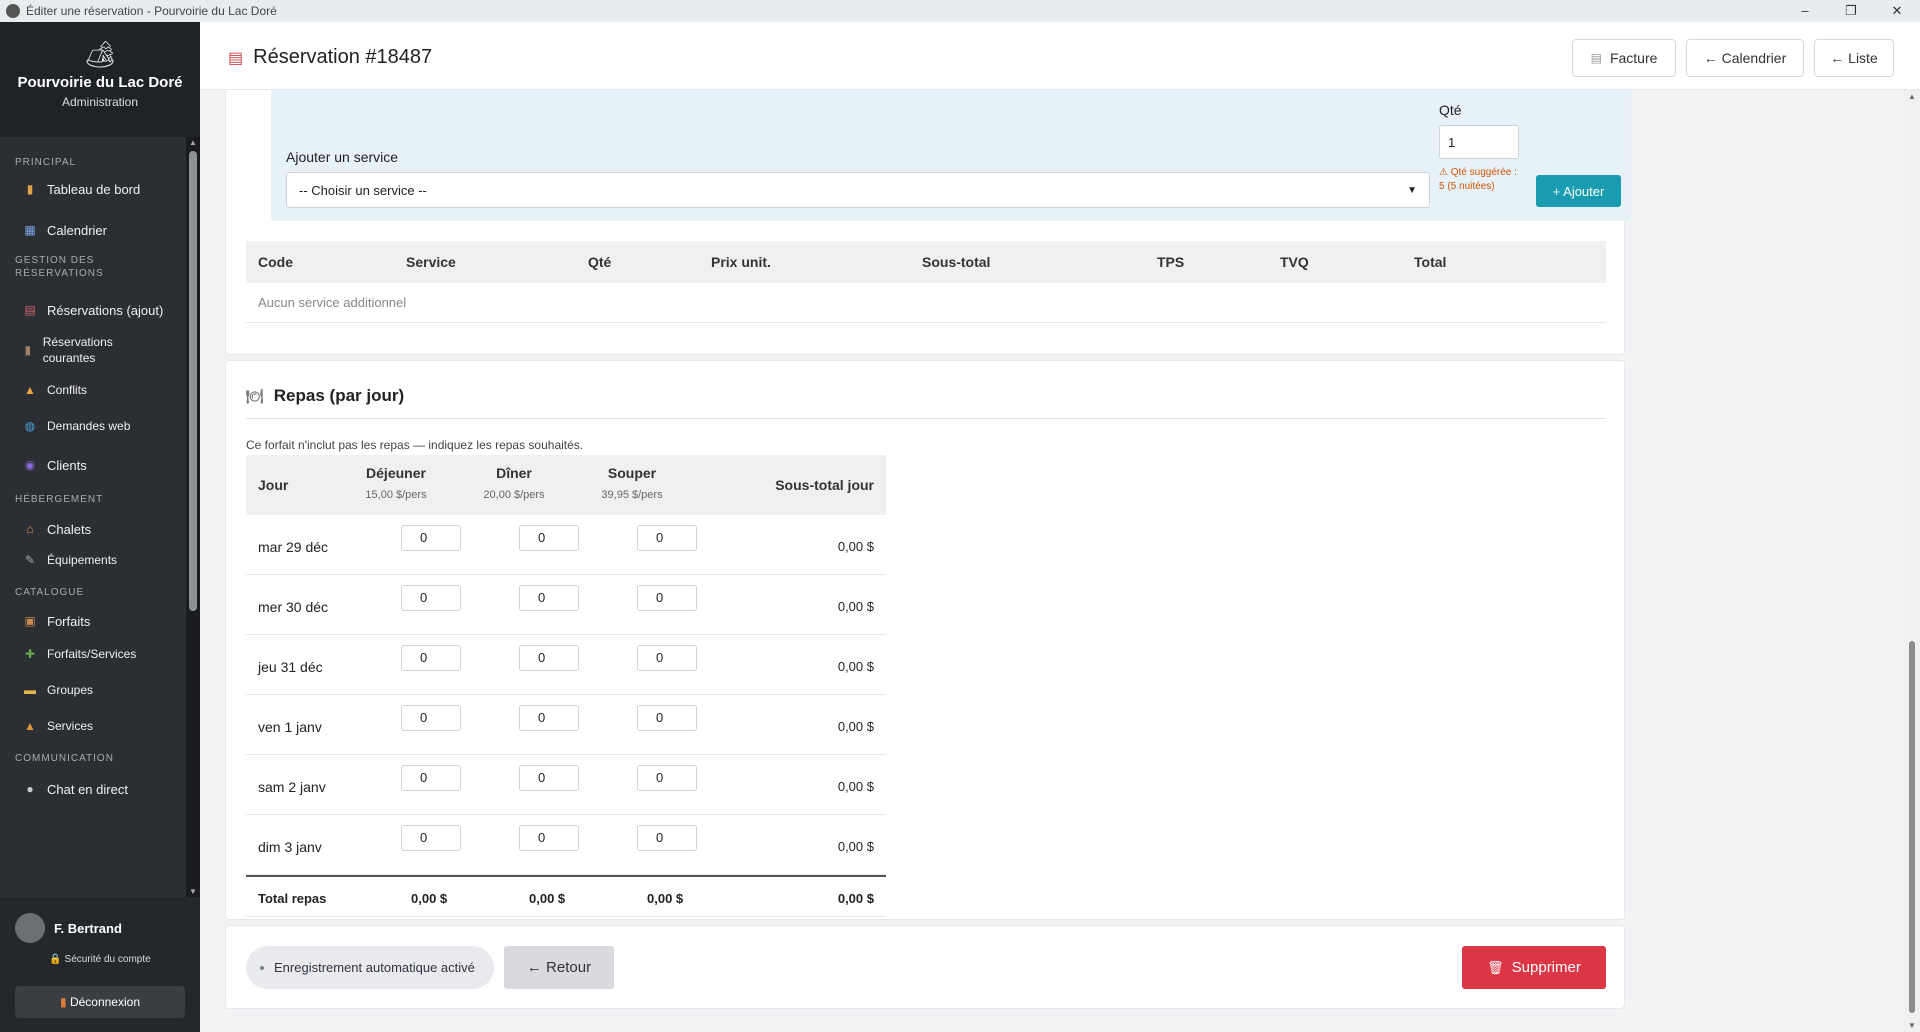 The width and height of the screenshot is (1920, 1032). Describe the element at coordinates (290, 847) in the screenshot. I see `day-label: dim 3 janv` at that location.